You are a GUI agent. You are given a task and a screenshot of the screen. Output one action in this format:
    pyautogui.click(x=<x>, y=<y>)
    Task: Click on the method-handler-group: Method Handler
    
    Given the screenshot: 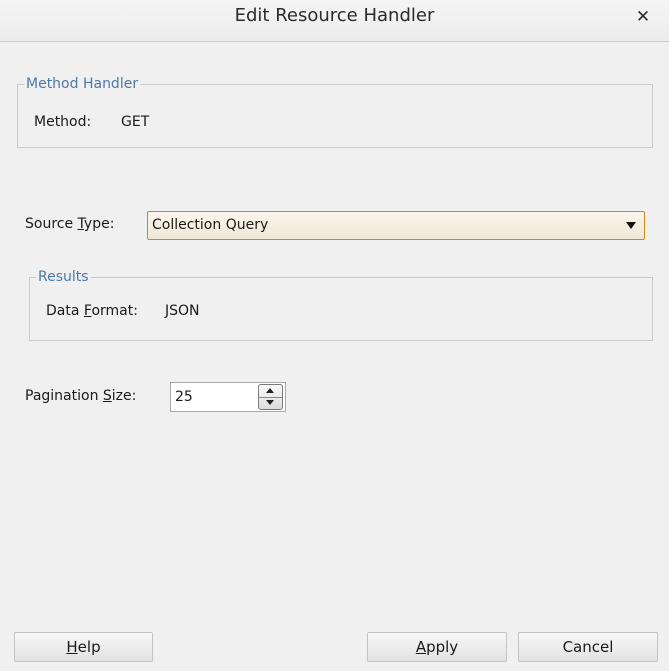 What is the action you would take?
    pyautogui.click(x=335, y=112)
    